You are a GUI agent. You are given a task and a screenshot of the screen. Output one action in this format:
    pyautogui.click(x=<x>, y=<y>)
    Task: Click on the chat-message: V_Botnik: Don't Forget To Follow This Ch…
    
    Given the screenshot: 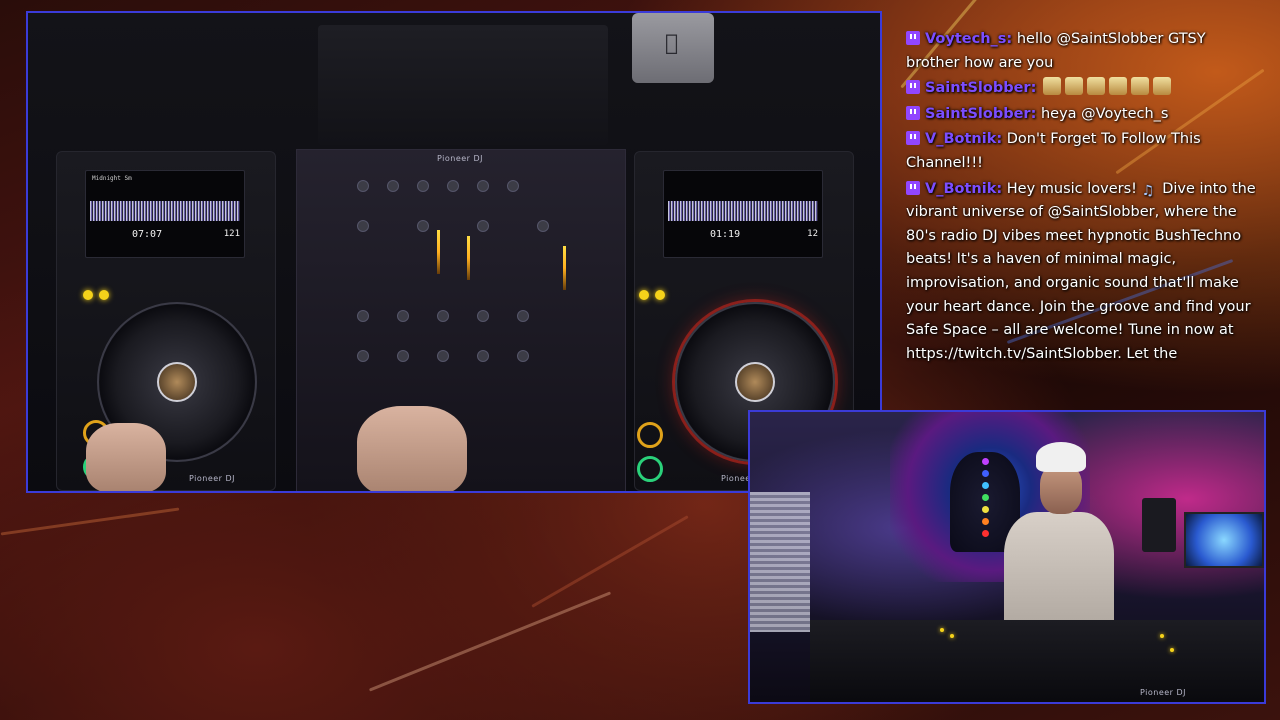 What is the action you would take?
    pyautogui.click(x=1081, y=151)
    